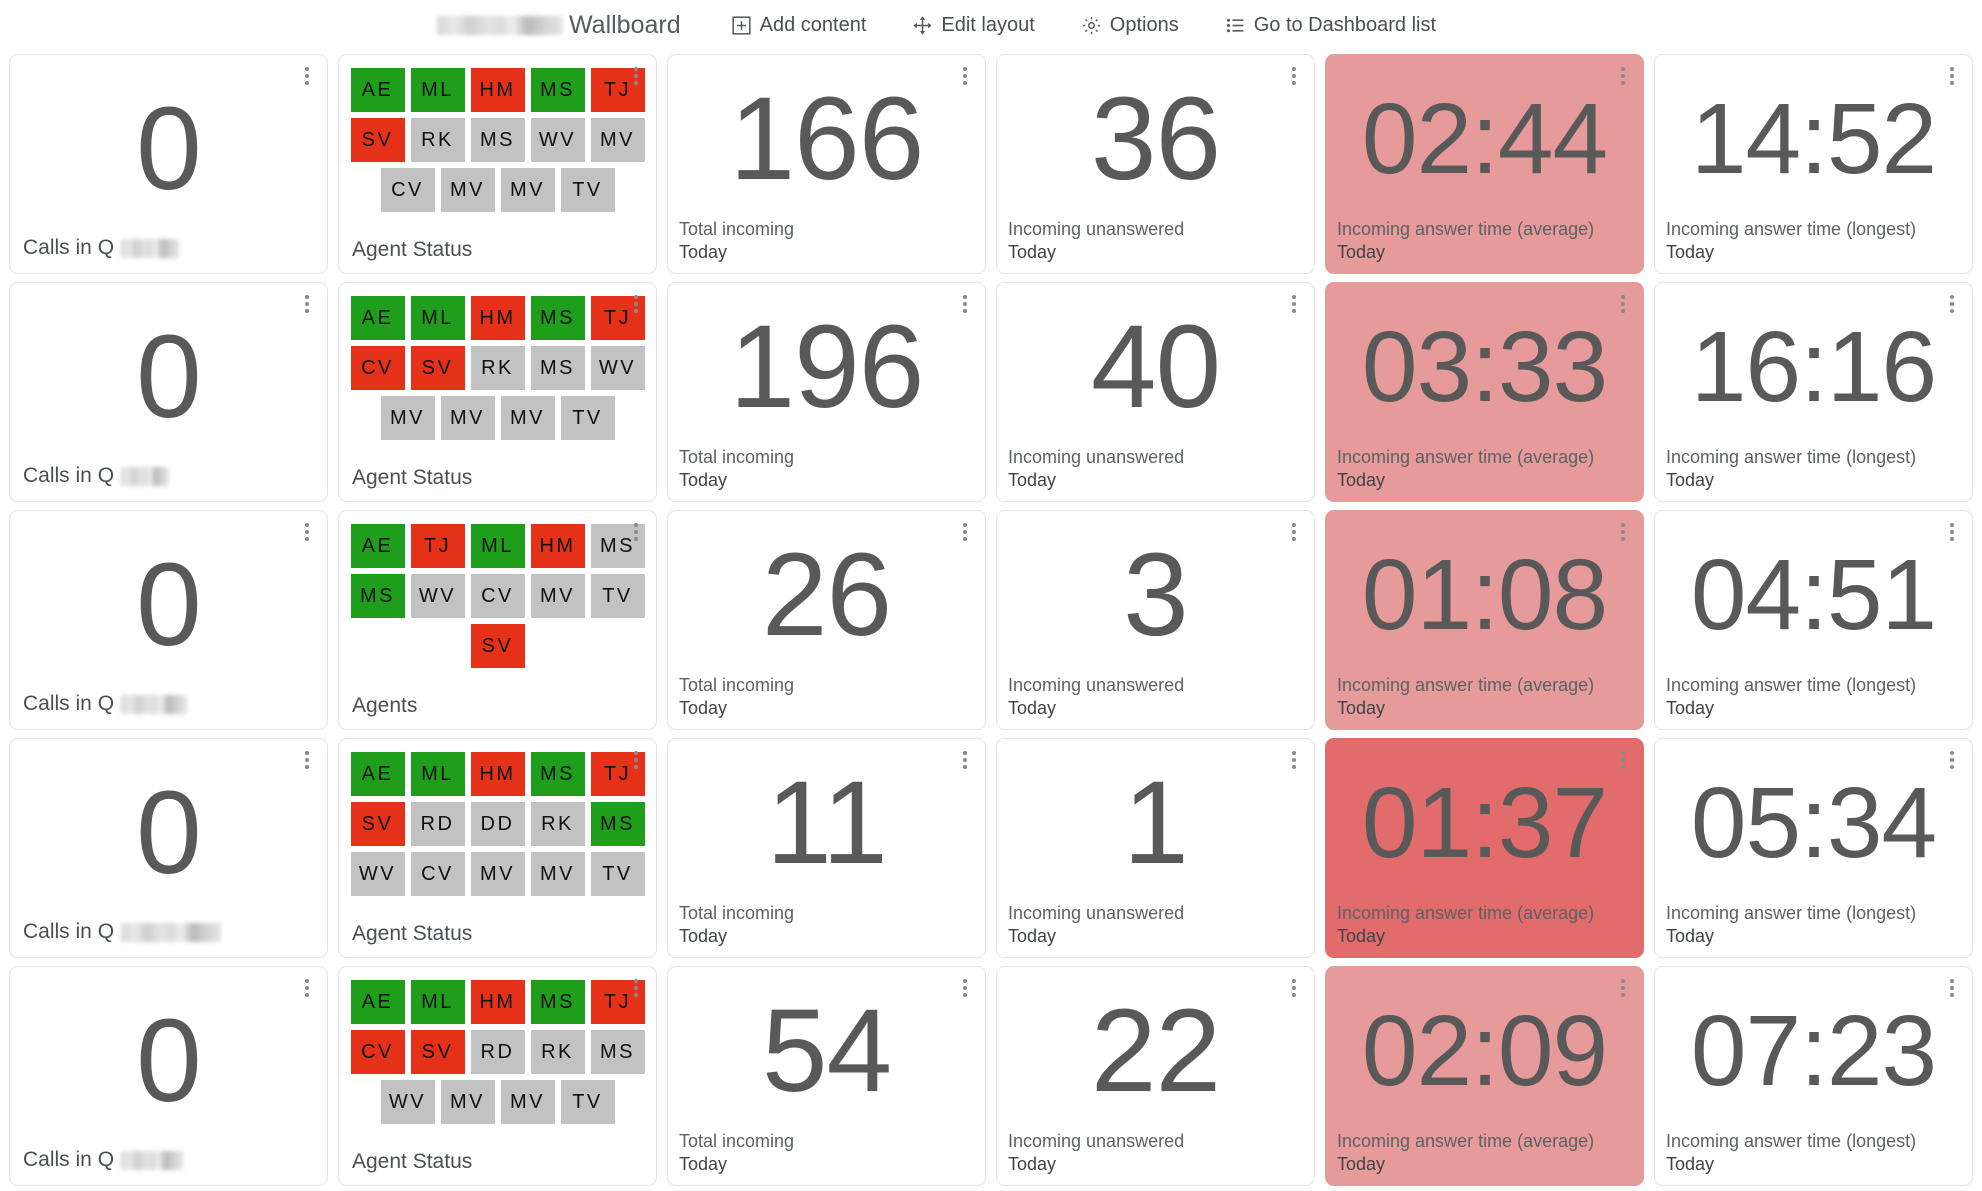  Describe the element at coordinates (826, 848) in the screenshot. I see `total-incoming-card: 11 Total incoming Today` at that location.